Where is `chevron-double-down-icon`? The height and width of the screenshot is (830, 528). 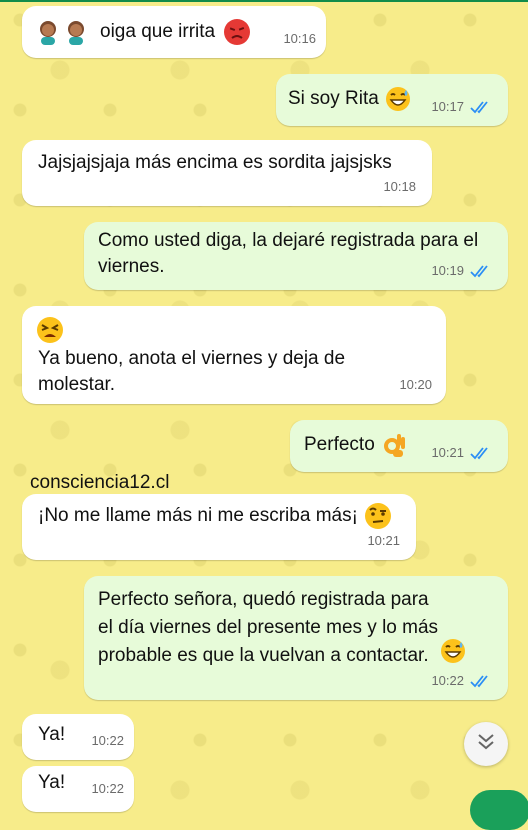 chevron-double-down-icon is located at coordinates (486, 744).